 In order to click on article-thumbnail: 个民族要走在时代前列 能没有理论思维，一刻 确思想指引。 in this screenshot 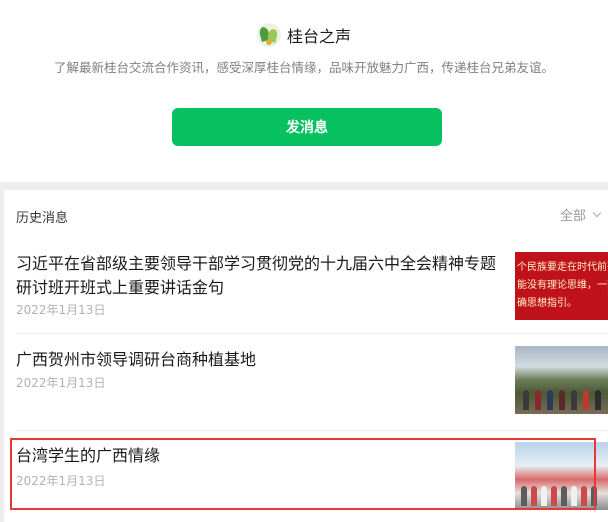, I will do `click(561, 286)`.